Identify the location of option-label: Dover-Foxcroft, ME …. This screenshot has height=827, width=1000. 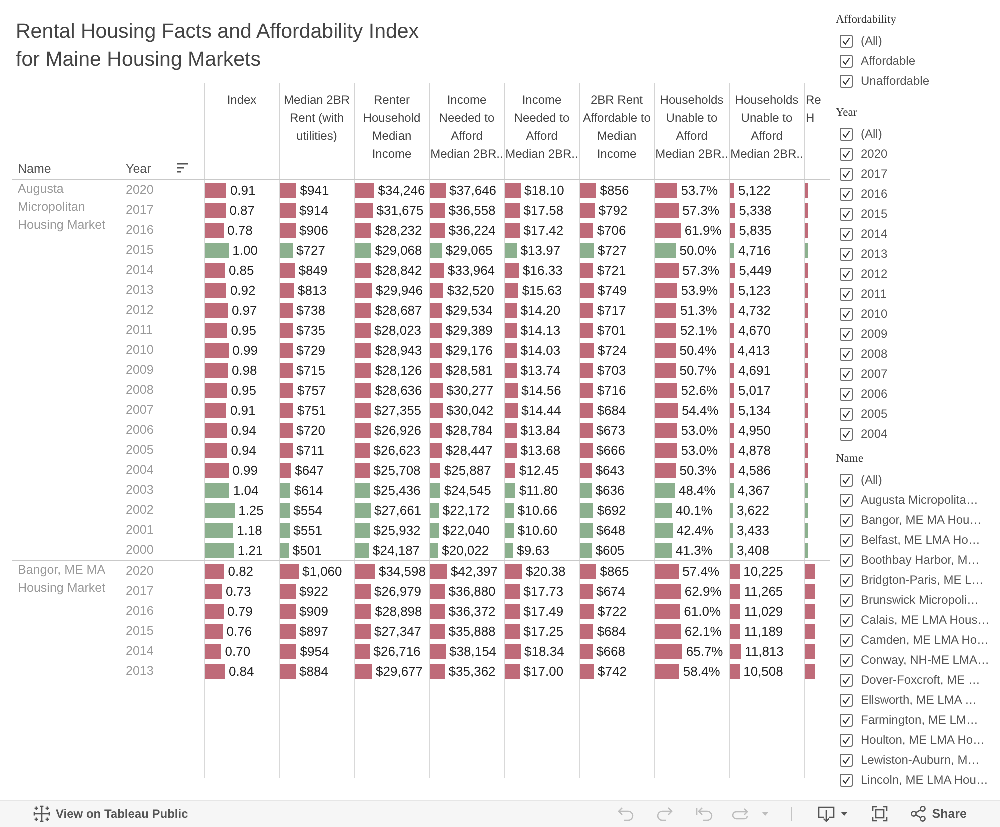
(920, 680).